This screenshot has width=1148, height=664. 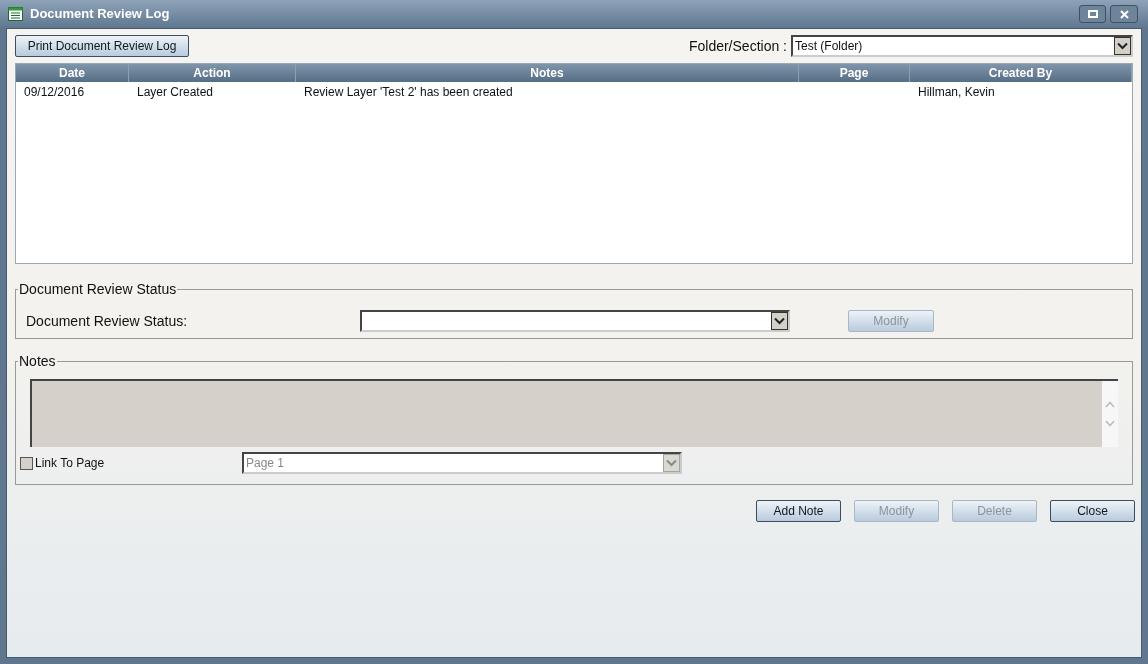 What do you see at coordinates (575, 321) in the screenshot?
I see `review-status-dropdown` at bounding box center [575, 321].